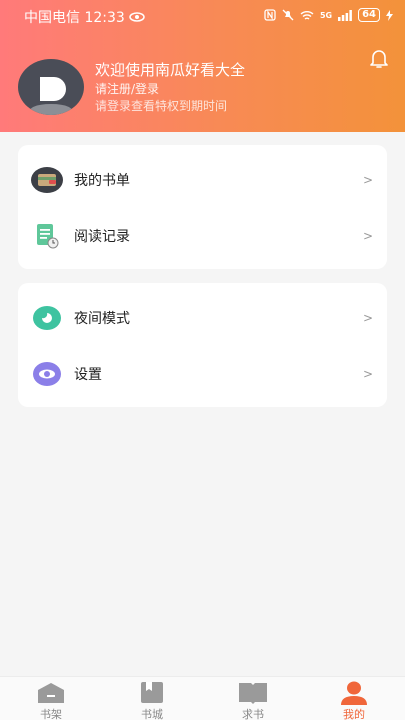 The image size is (405, 720). What do you see at coordinates (307, 15) in the screenshot?
I see `wifi-icon` at bounding box center [307, 15].